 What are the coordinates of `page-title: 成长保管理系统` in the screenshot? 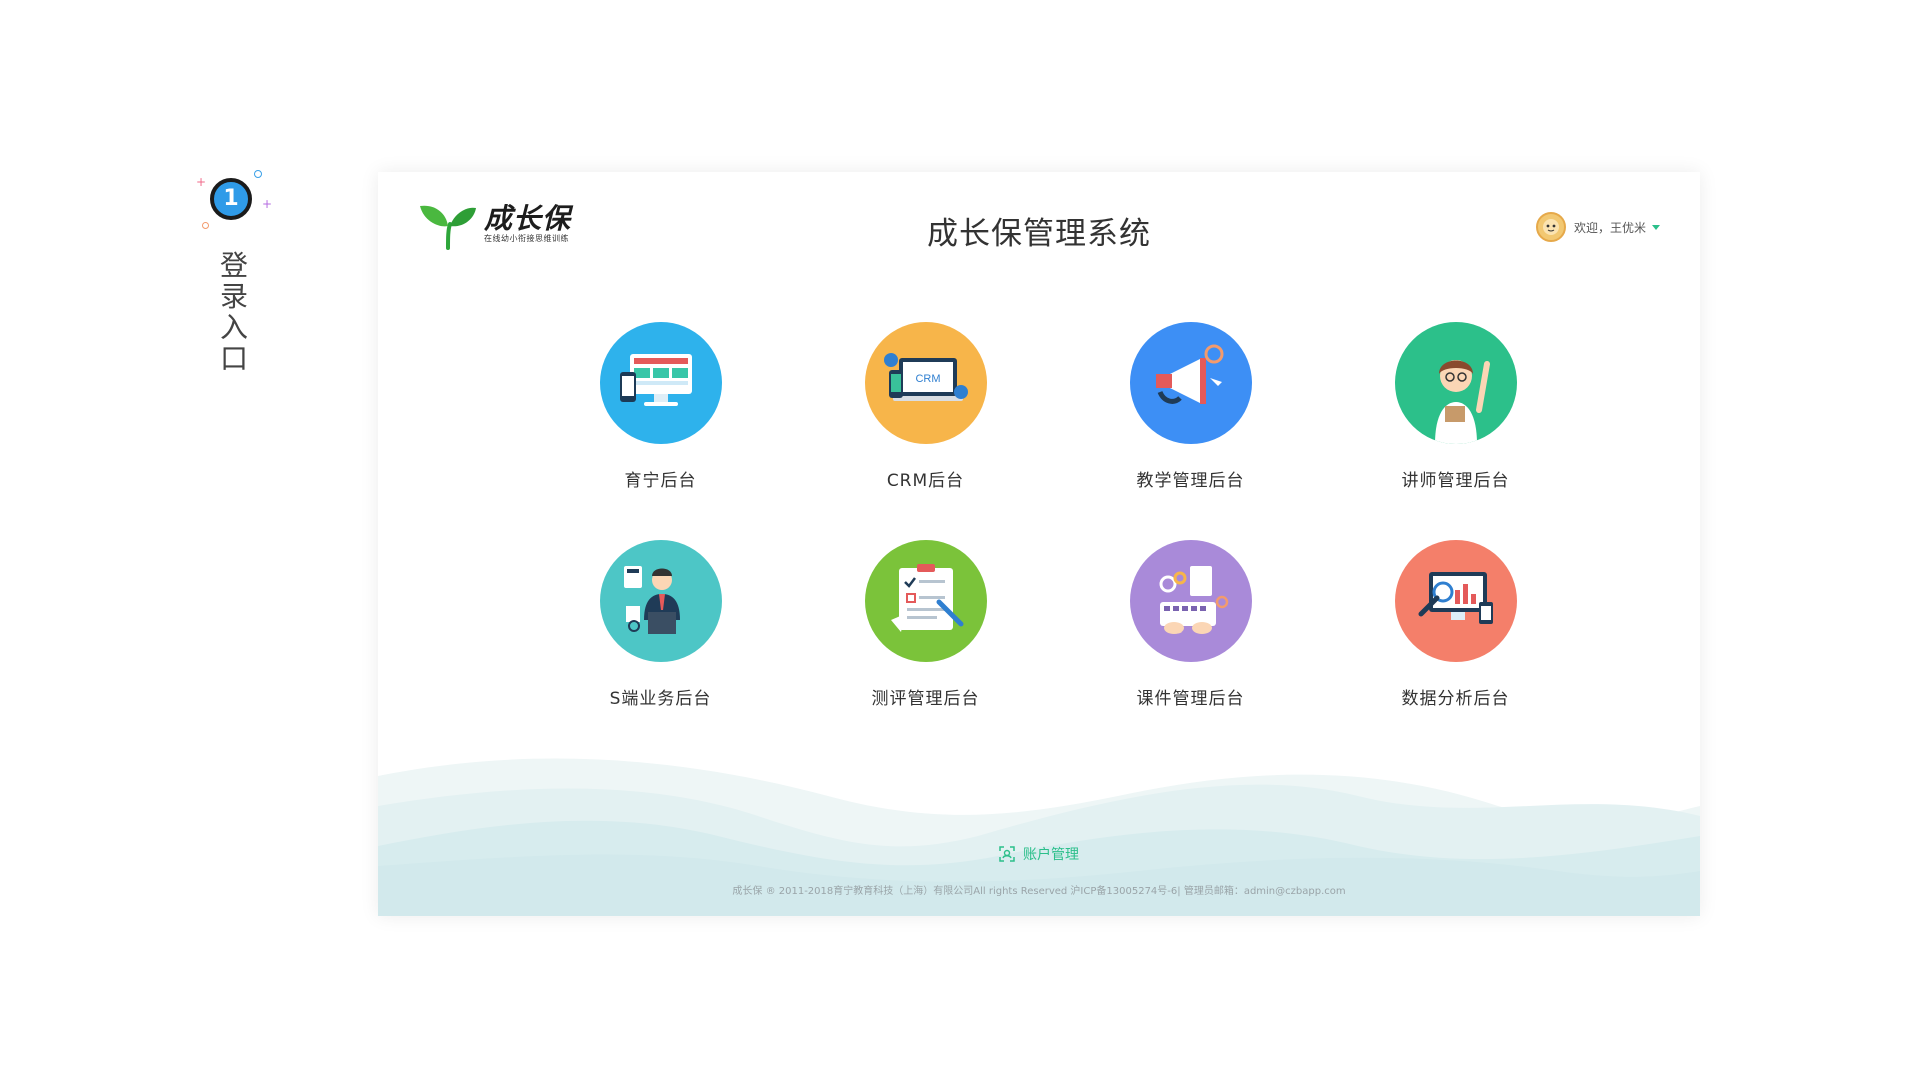 It's located at (1039, 234).